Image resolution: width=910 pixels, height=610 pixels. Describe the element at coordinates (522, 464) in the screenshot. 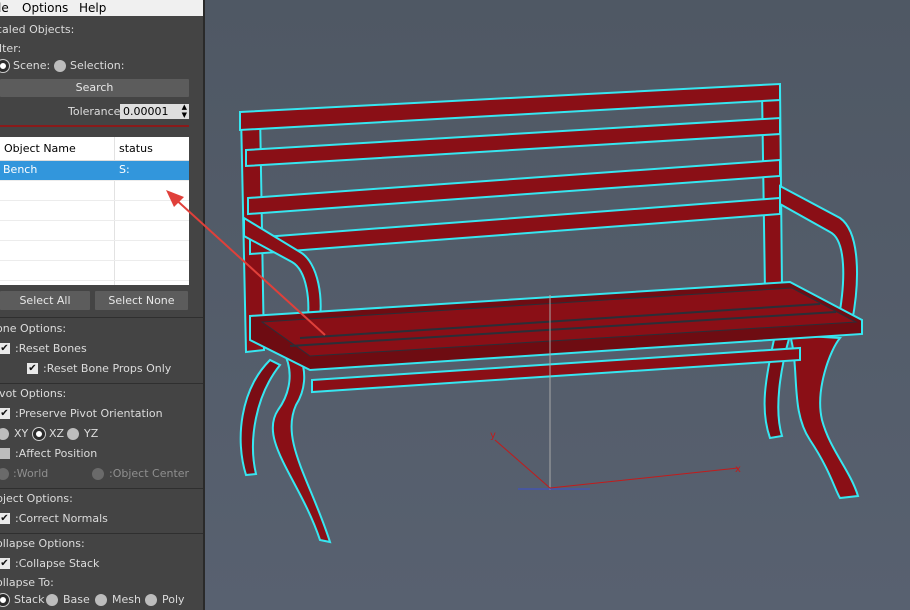

I see `gizmo-y-axis` at that location.